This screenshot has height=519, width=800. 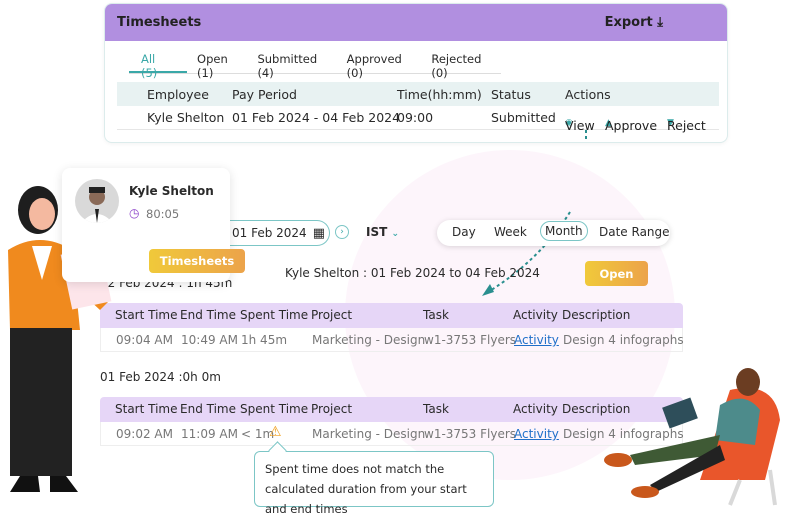 What do you see at coordinates (97, 201) in the screenshot?
I see `avatar` at bounding box center [97, 201].